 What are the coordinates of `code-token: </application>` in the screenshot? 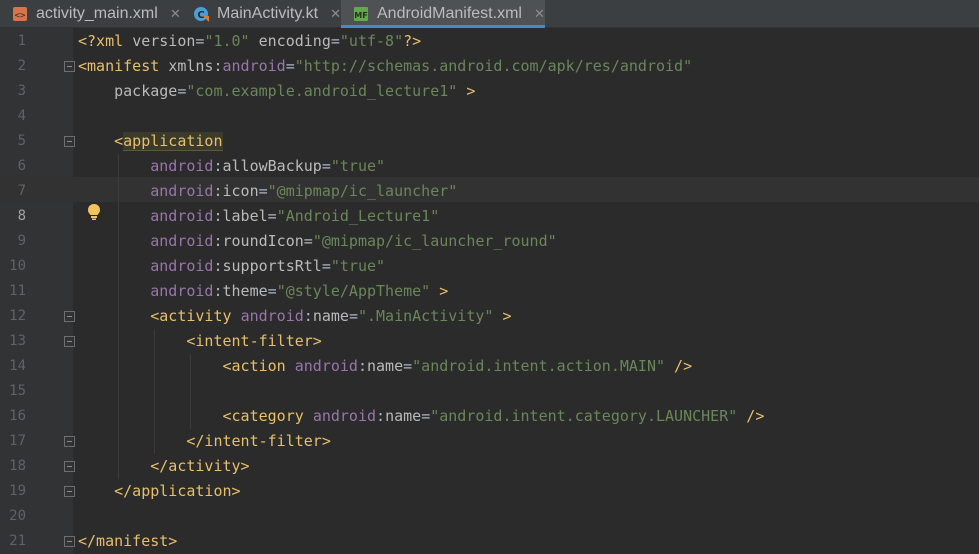 It's located at (177, 491).